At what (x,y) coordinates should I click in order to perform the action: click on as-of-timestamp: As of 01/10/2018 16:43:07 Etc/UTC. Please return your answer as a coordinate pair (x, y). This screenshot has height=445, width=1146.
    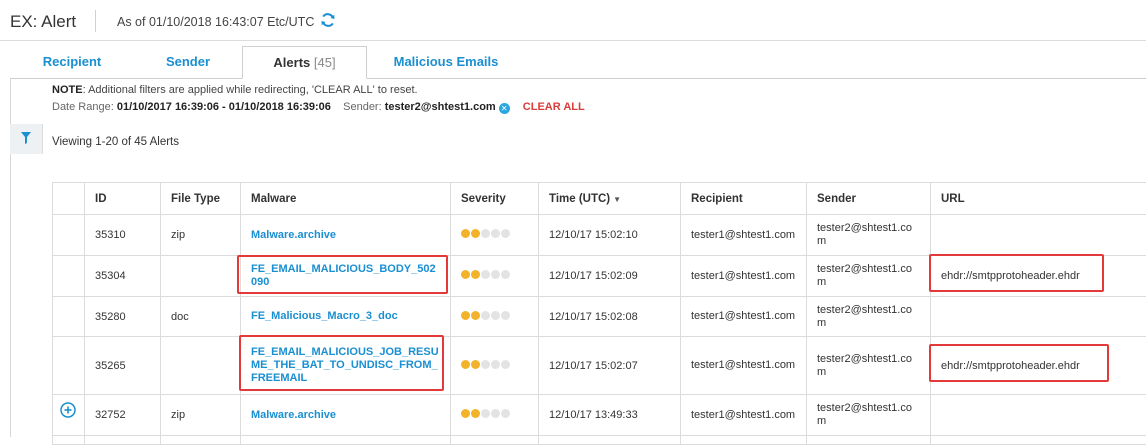
    Looking at the image, I should click on (215, 22).